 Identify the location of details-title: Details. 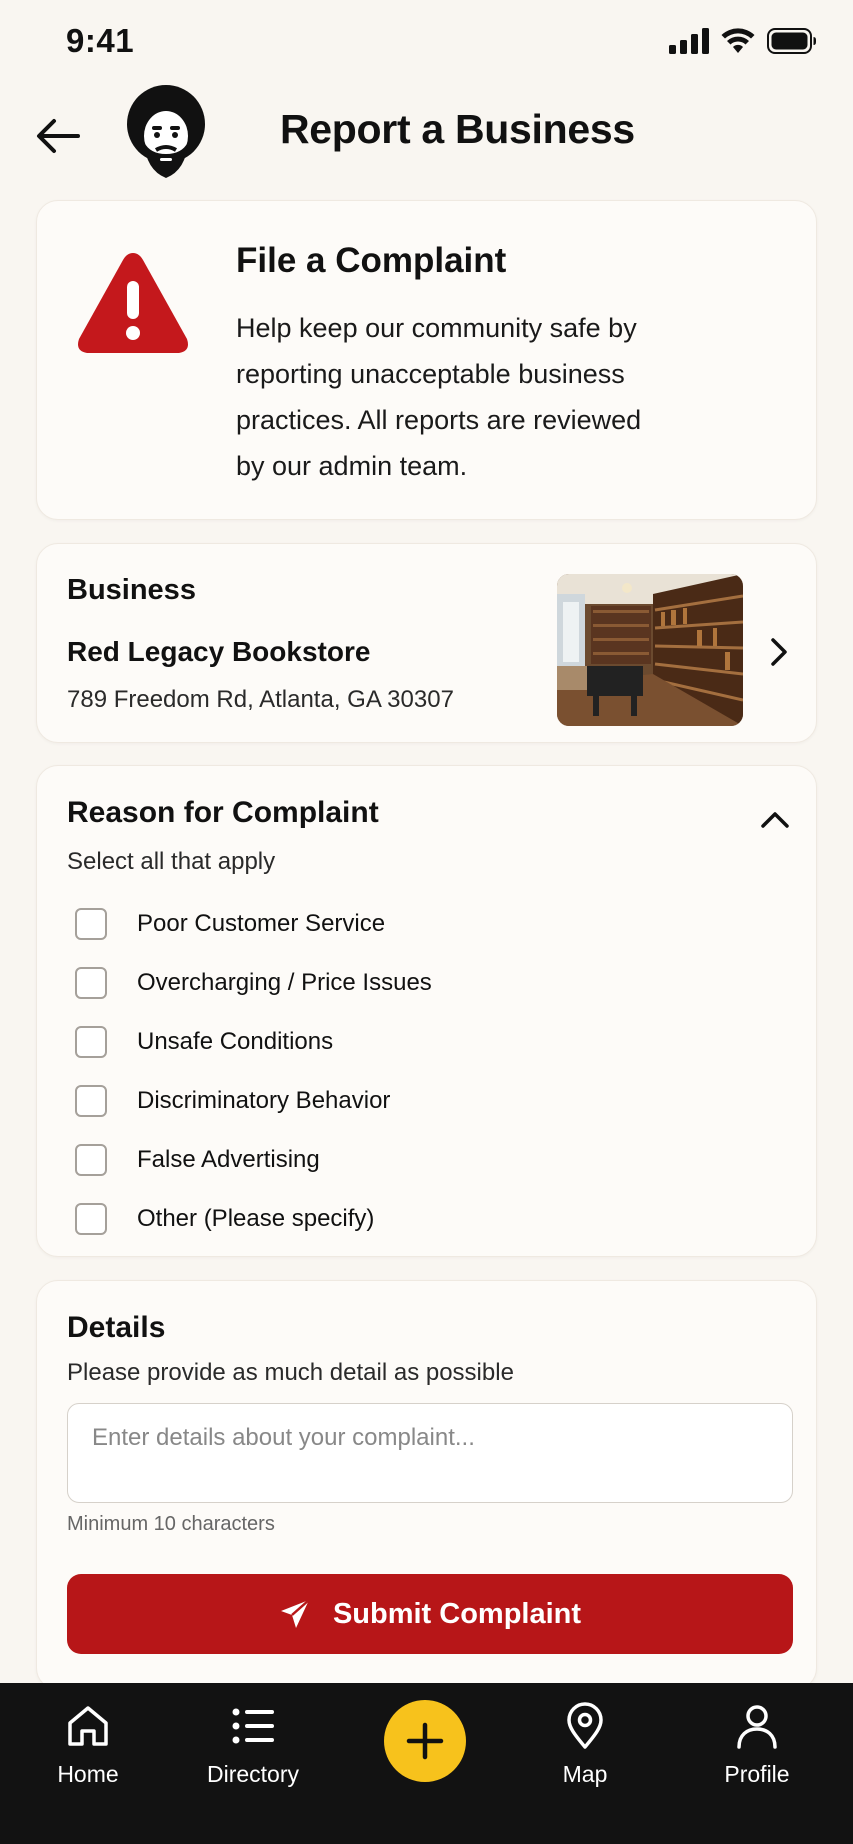
(116, 1327).